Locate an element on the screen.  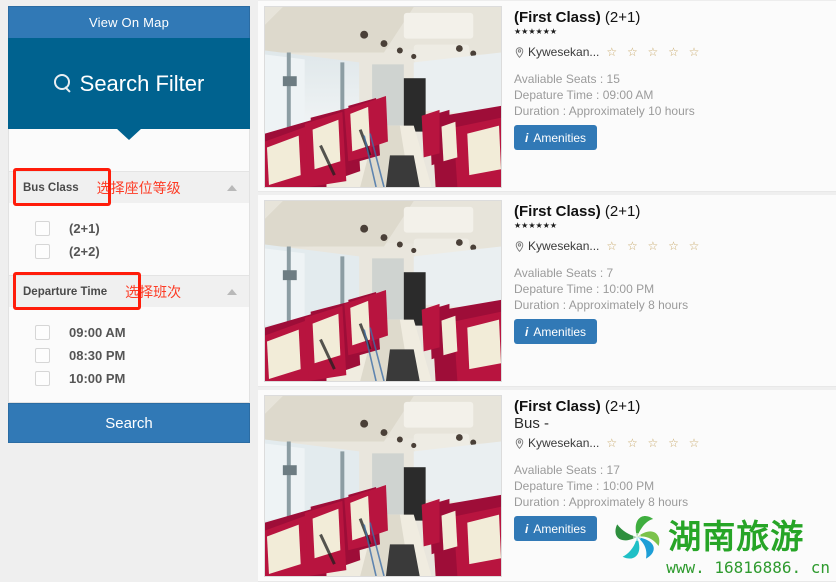
search-icon is located at coordinates (63, 83).